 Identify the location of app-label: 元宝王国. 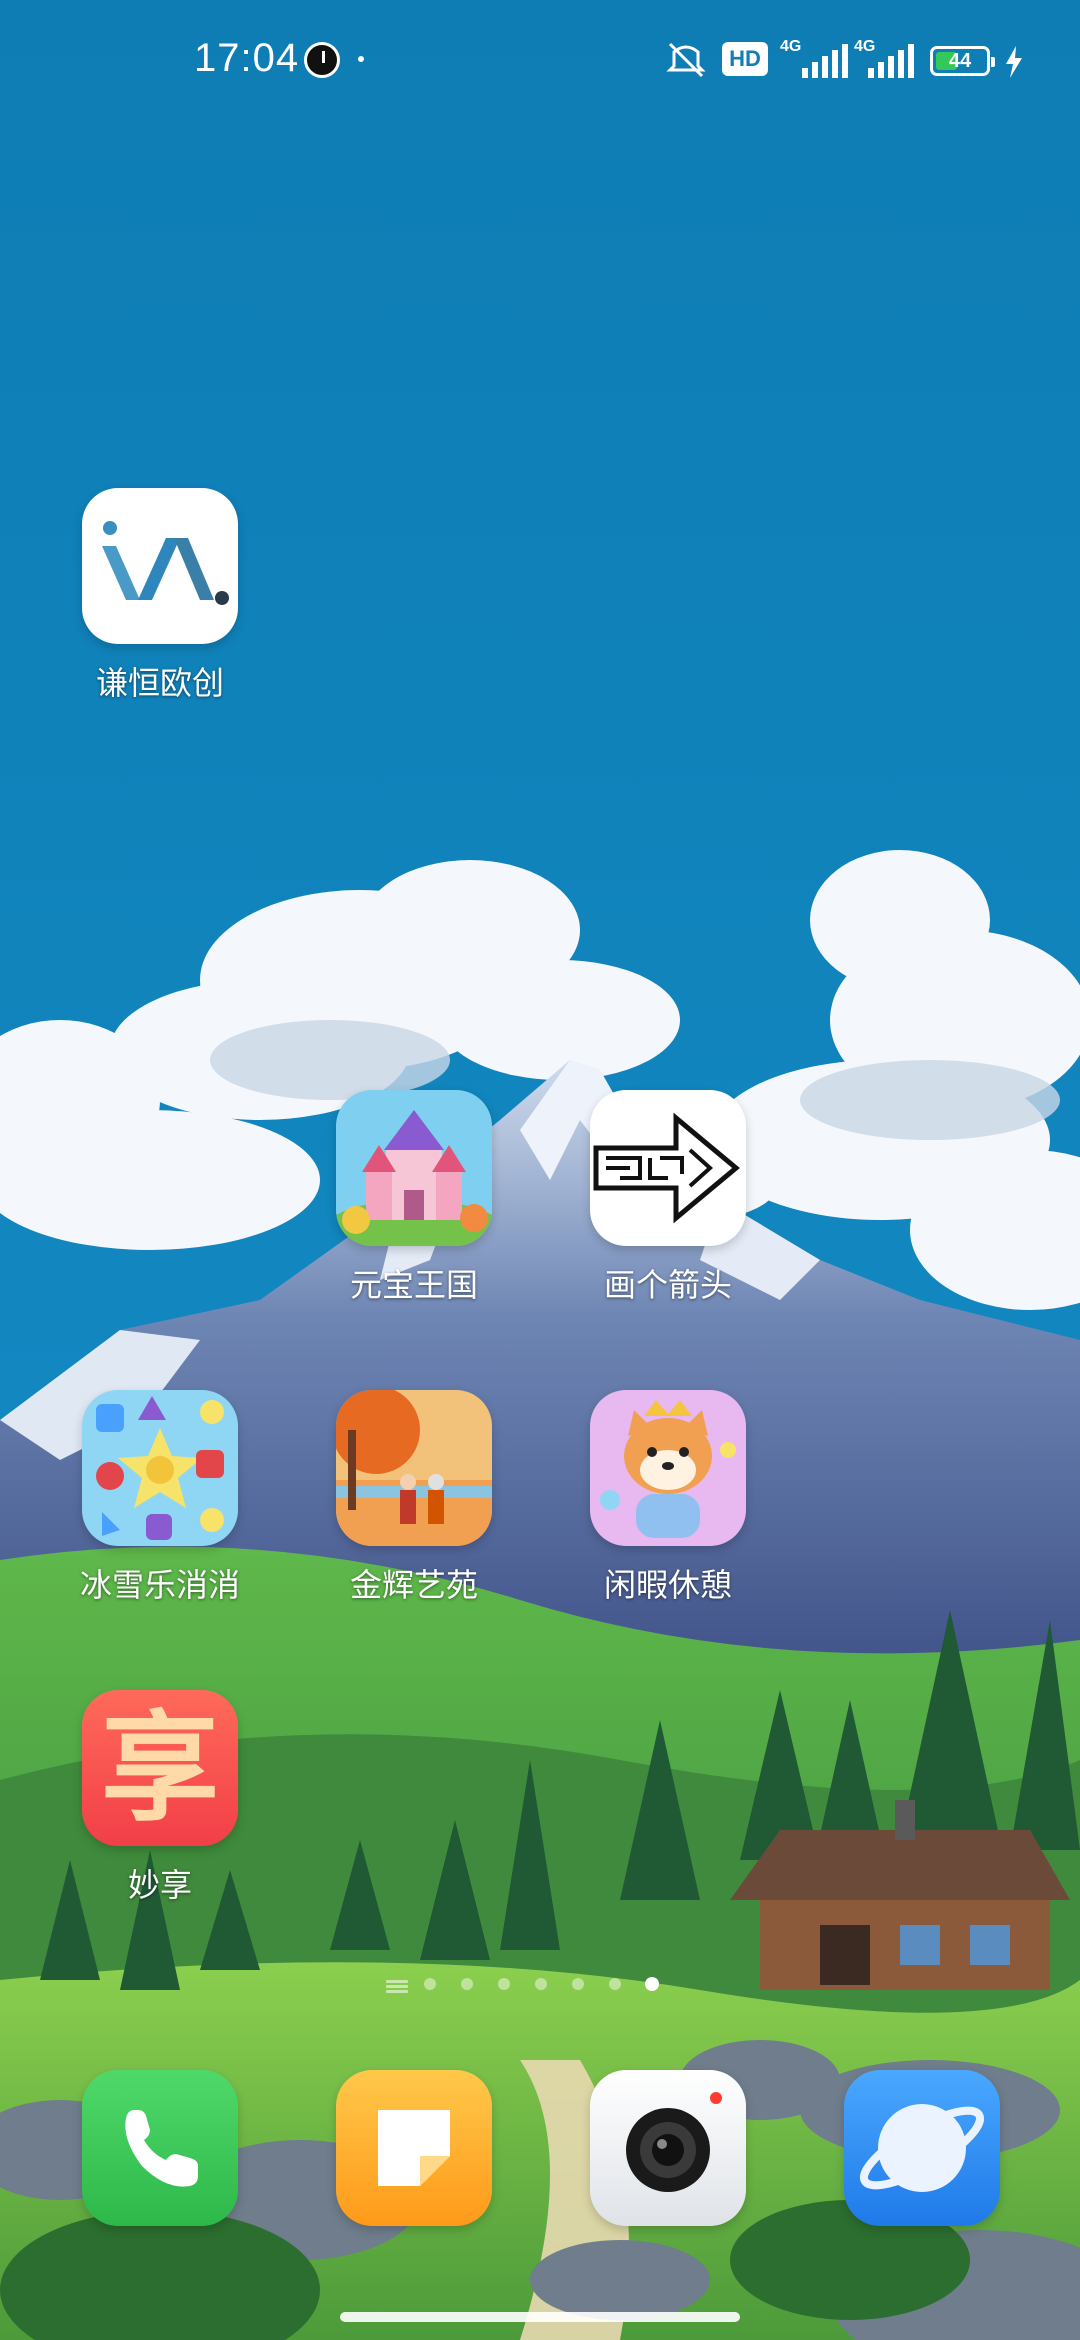
(413, 1285).